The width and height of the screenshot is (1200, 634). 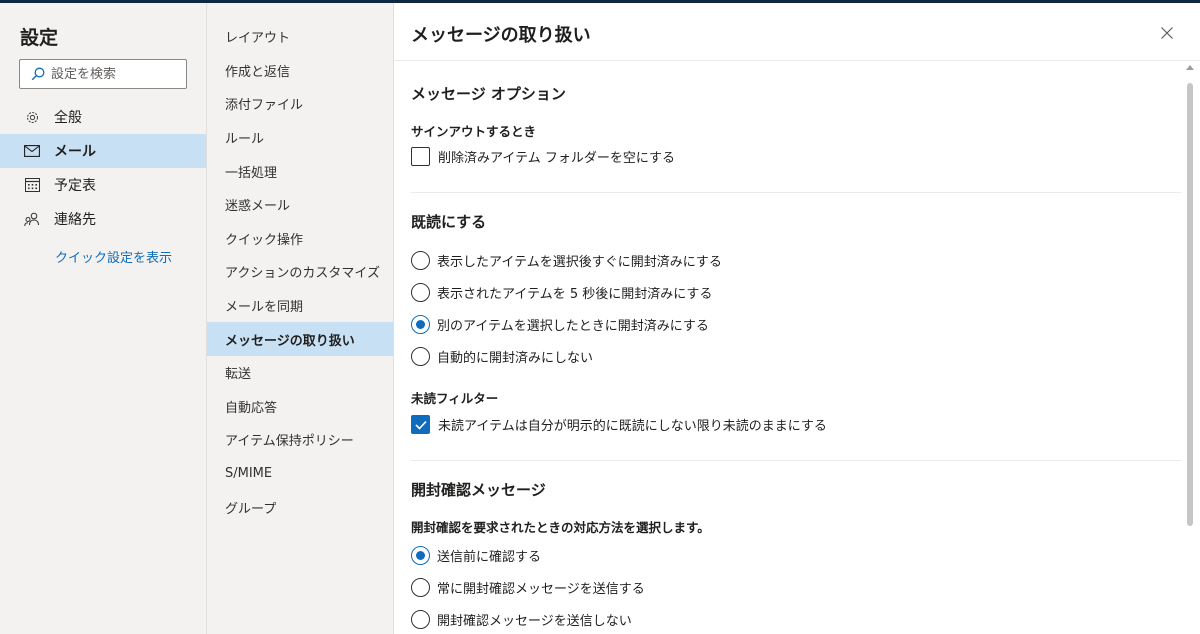 I want to click on subnav-item-rules: ルール, so click(x=300, y=138).